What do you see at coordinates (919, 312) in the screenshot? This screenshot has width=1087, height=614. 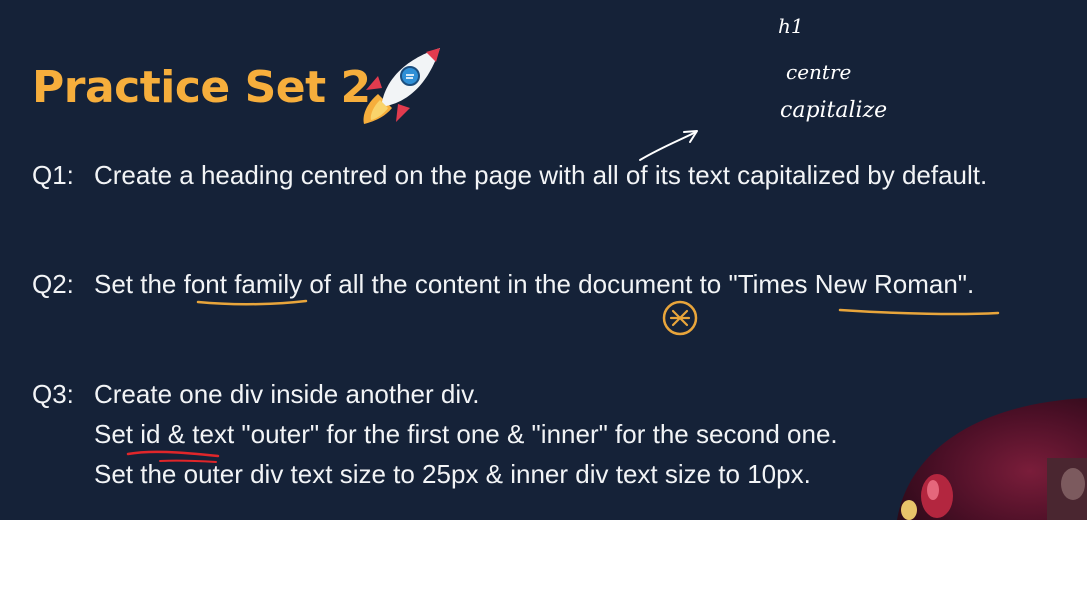 I see `underline-times-new-roman` at bounding box center [919, 312].